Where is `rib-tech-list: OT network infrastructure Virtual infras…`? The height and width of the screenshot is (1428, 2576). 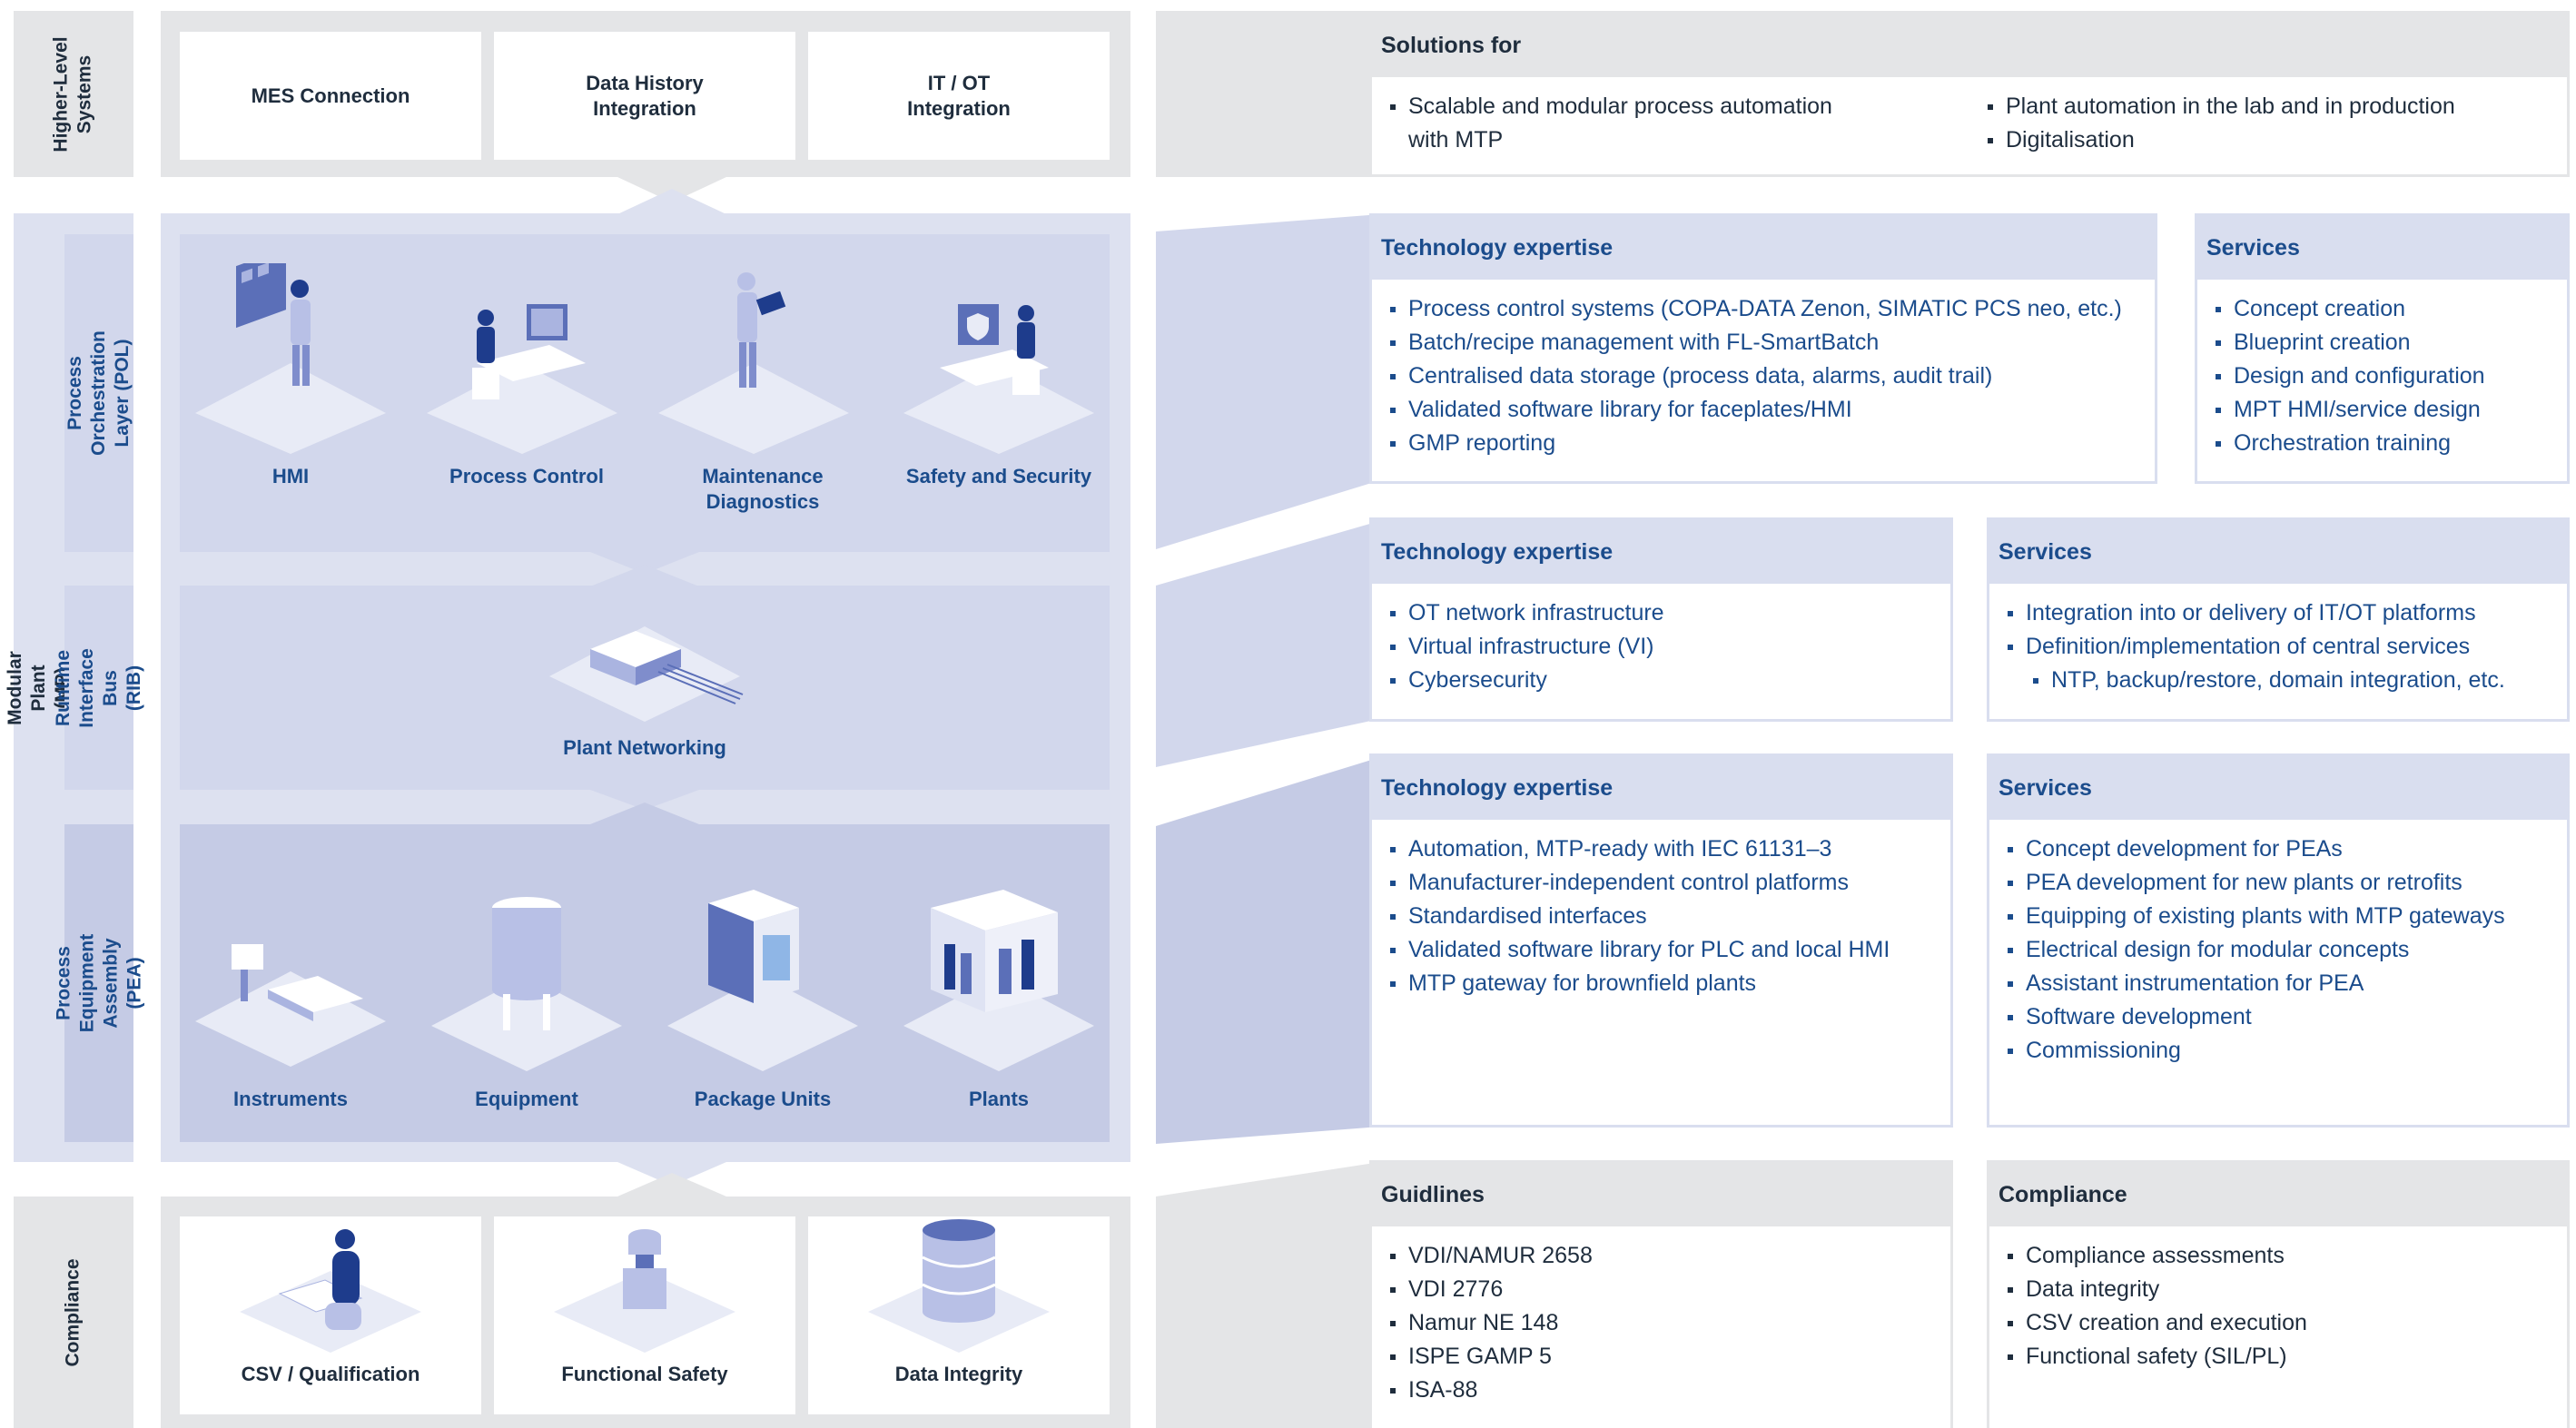
rib-tech-list: OT network infrastructure Virtual infras… is located at coordinates (1661, 641).